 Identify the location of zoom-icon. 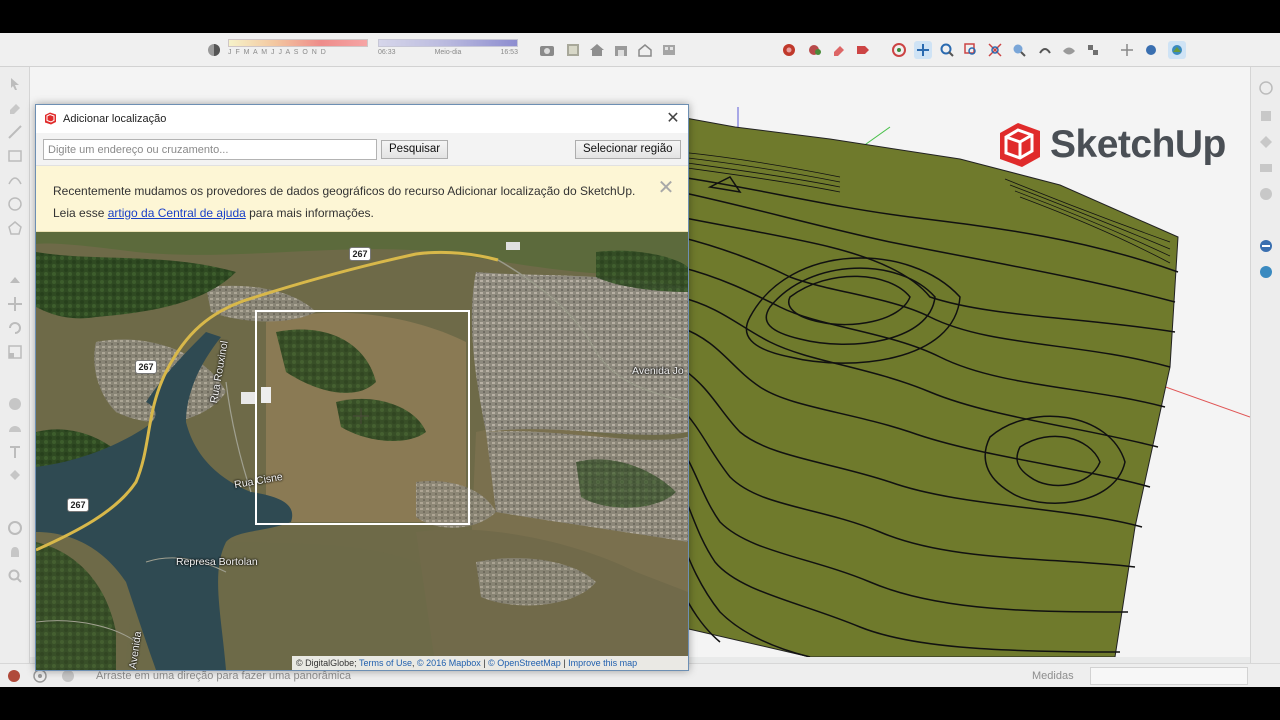
(947, 50).